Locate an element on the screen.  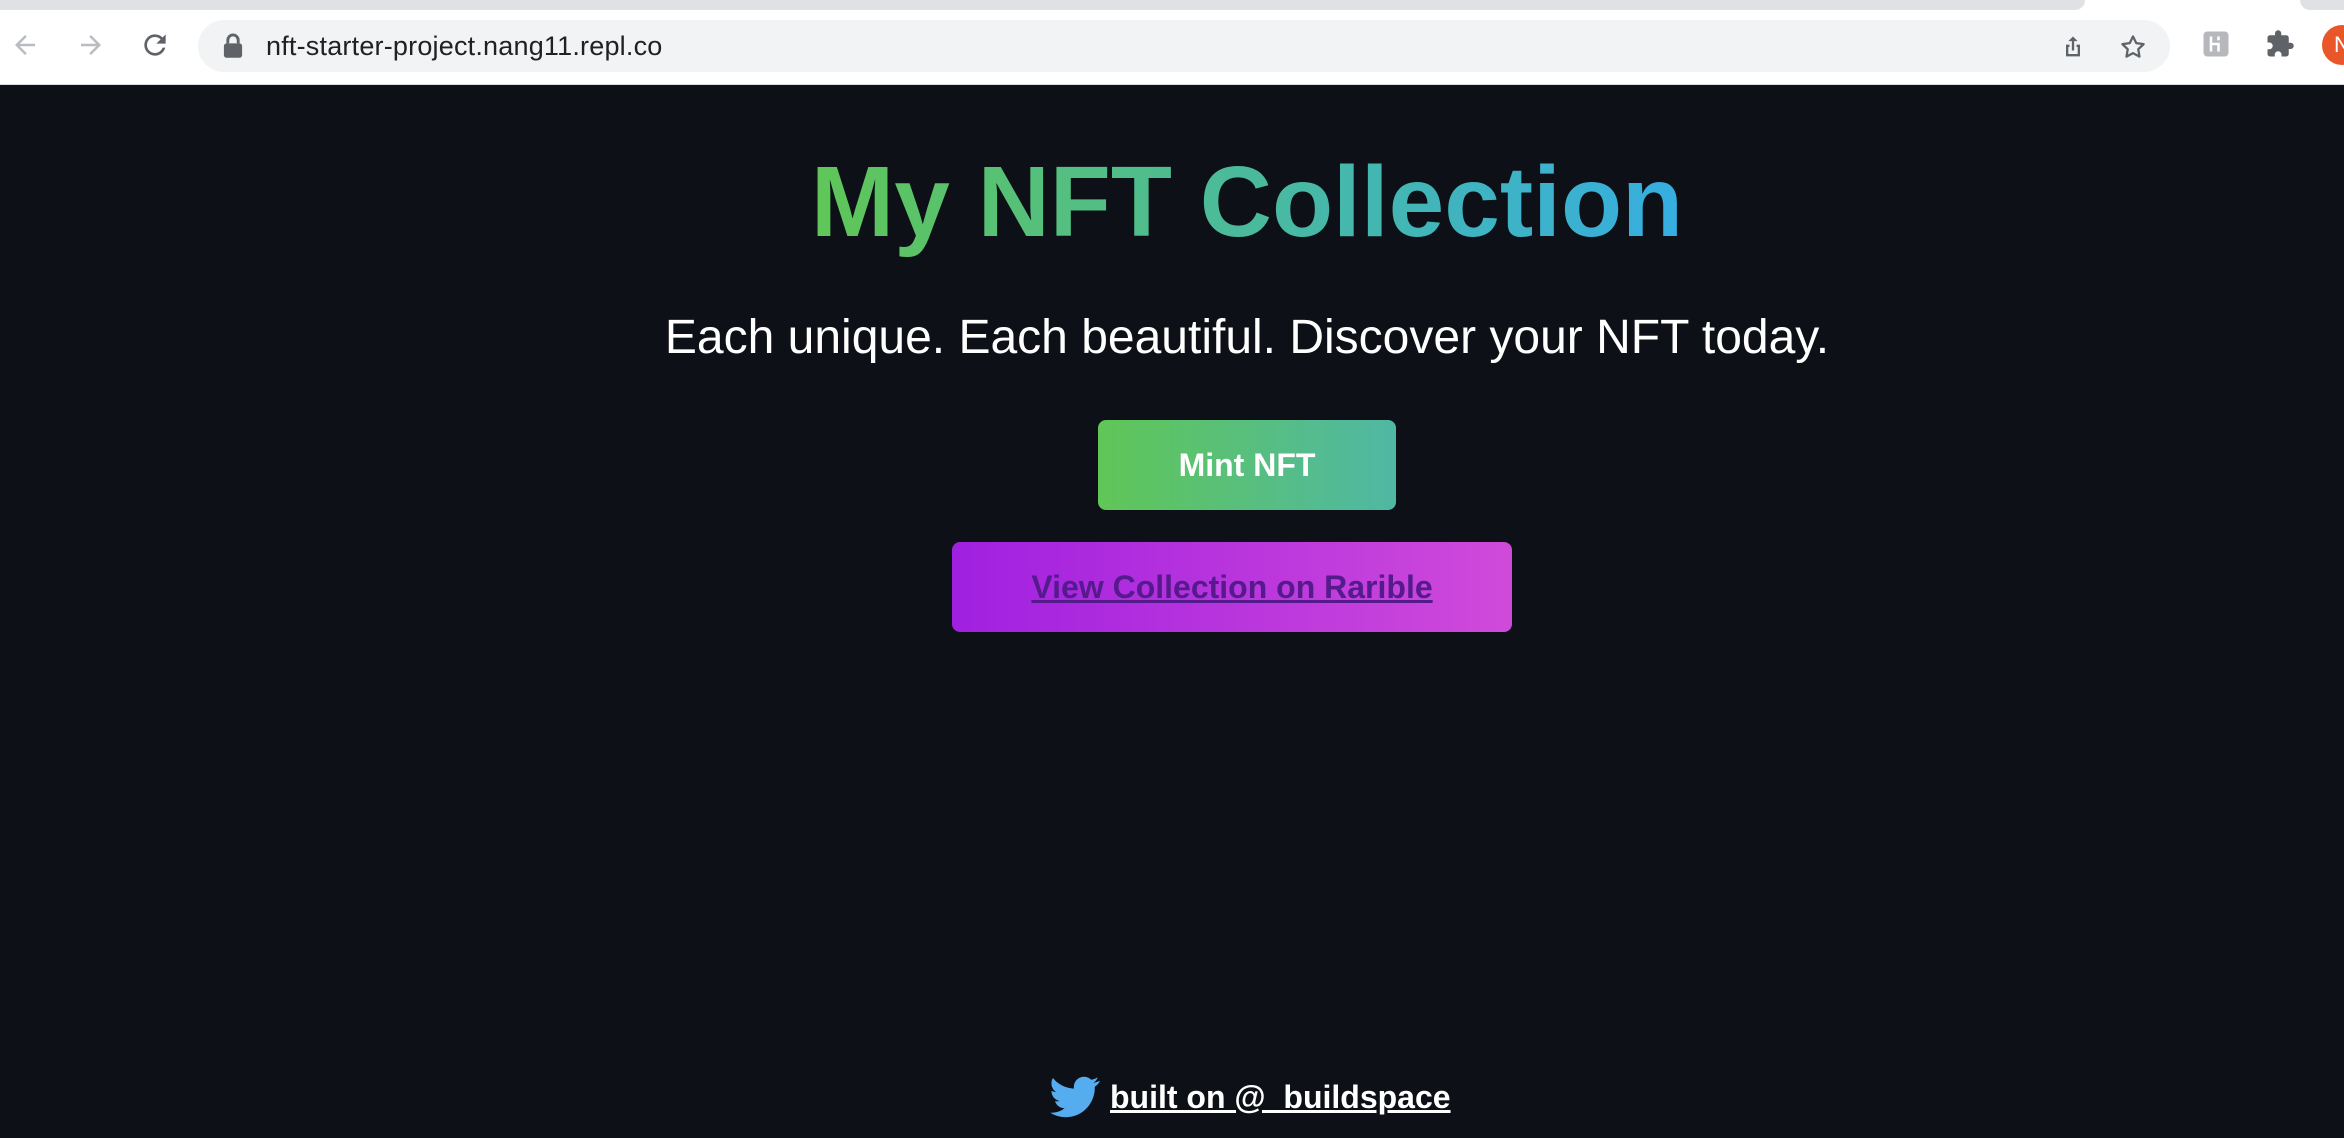
browser-toolbar: nft-starter-project.nang11.repl.co N is located at coordinates (1172, 42).